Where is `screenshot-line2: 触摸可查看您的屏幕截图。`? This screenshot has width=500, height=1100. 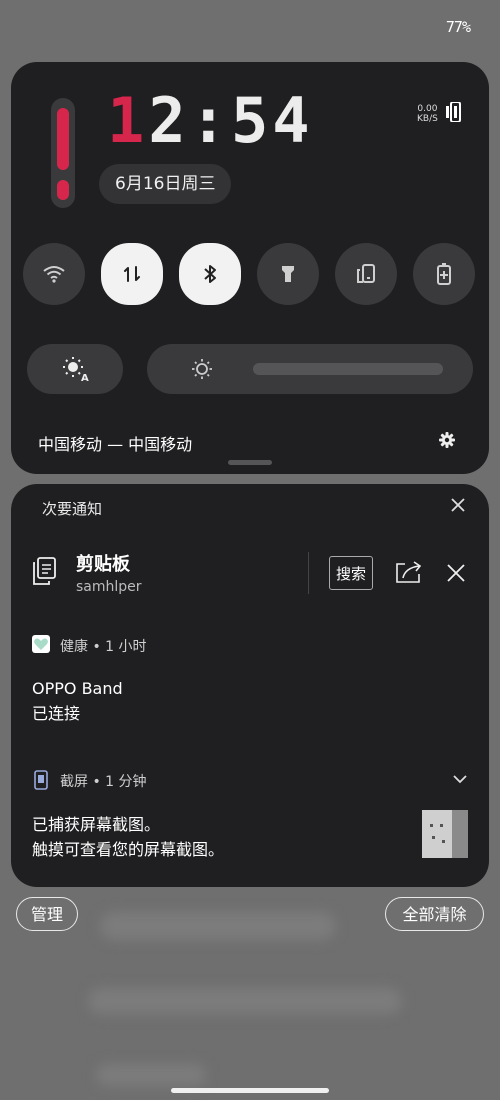 screenshot-line2: 触摸可查看您的屏幕截图。 is located at coordinates (128, 849).